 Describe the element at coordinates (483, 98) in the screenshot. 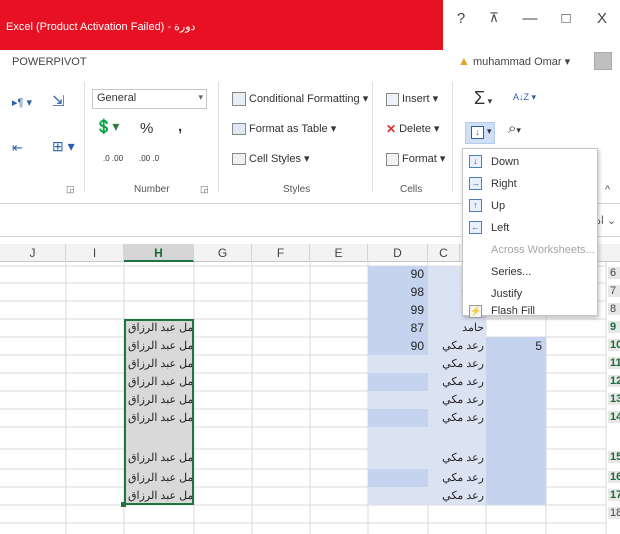

I see `autosum-button: Σ ▾` at that location.